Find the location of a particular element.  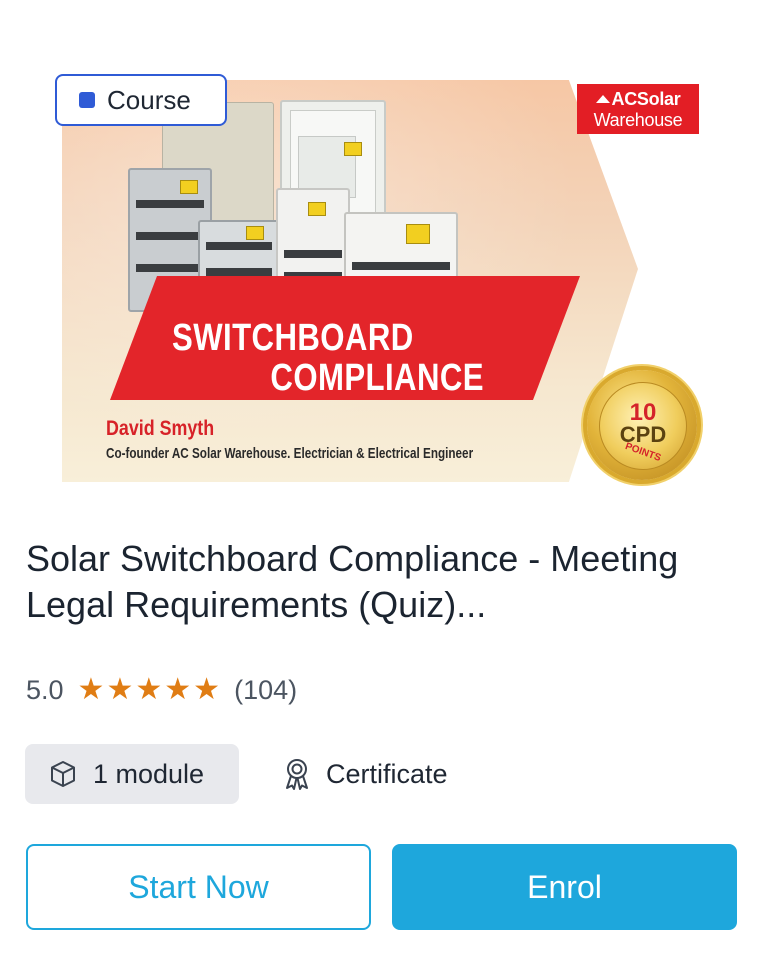

square-icon is located at coordinates (87, 100).